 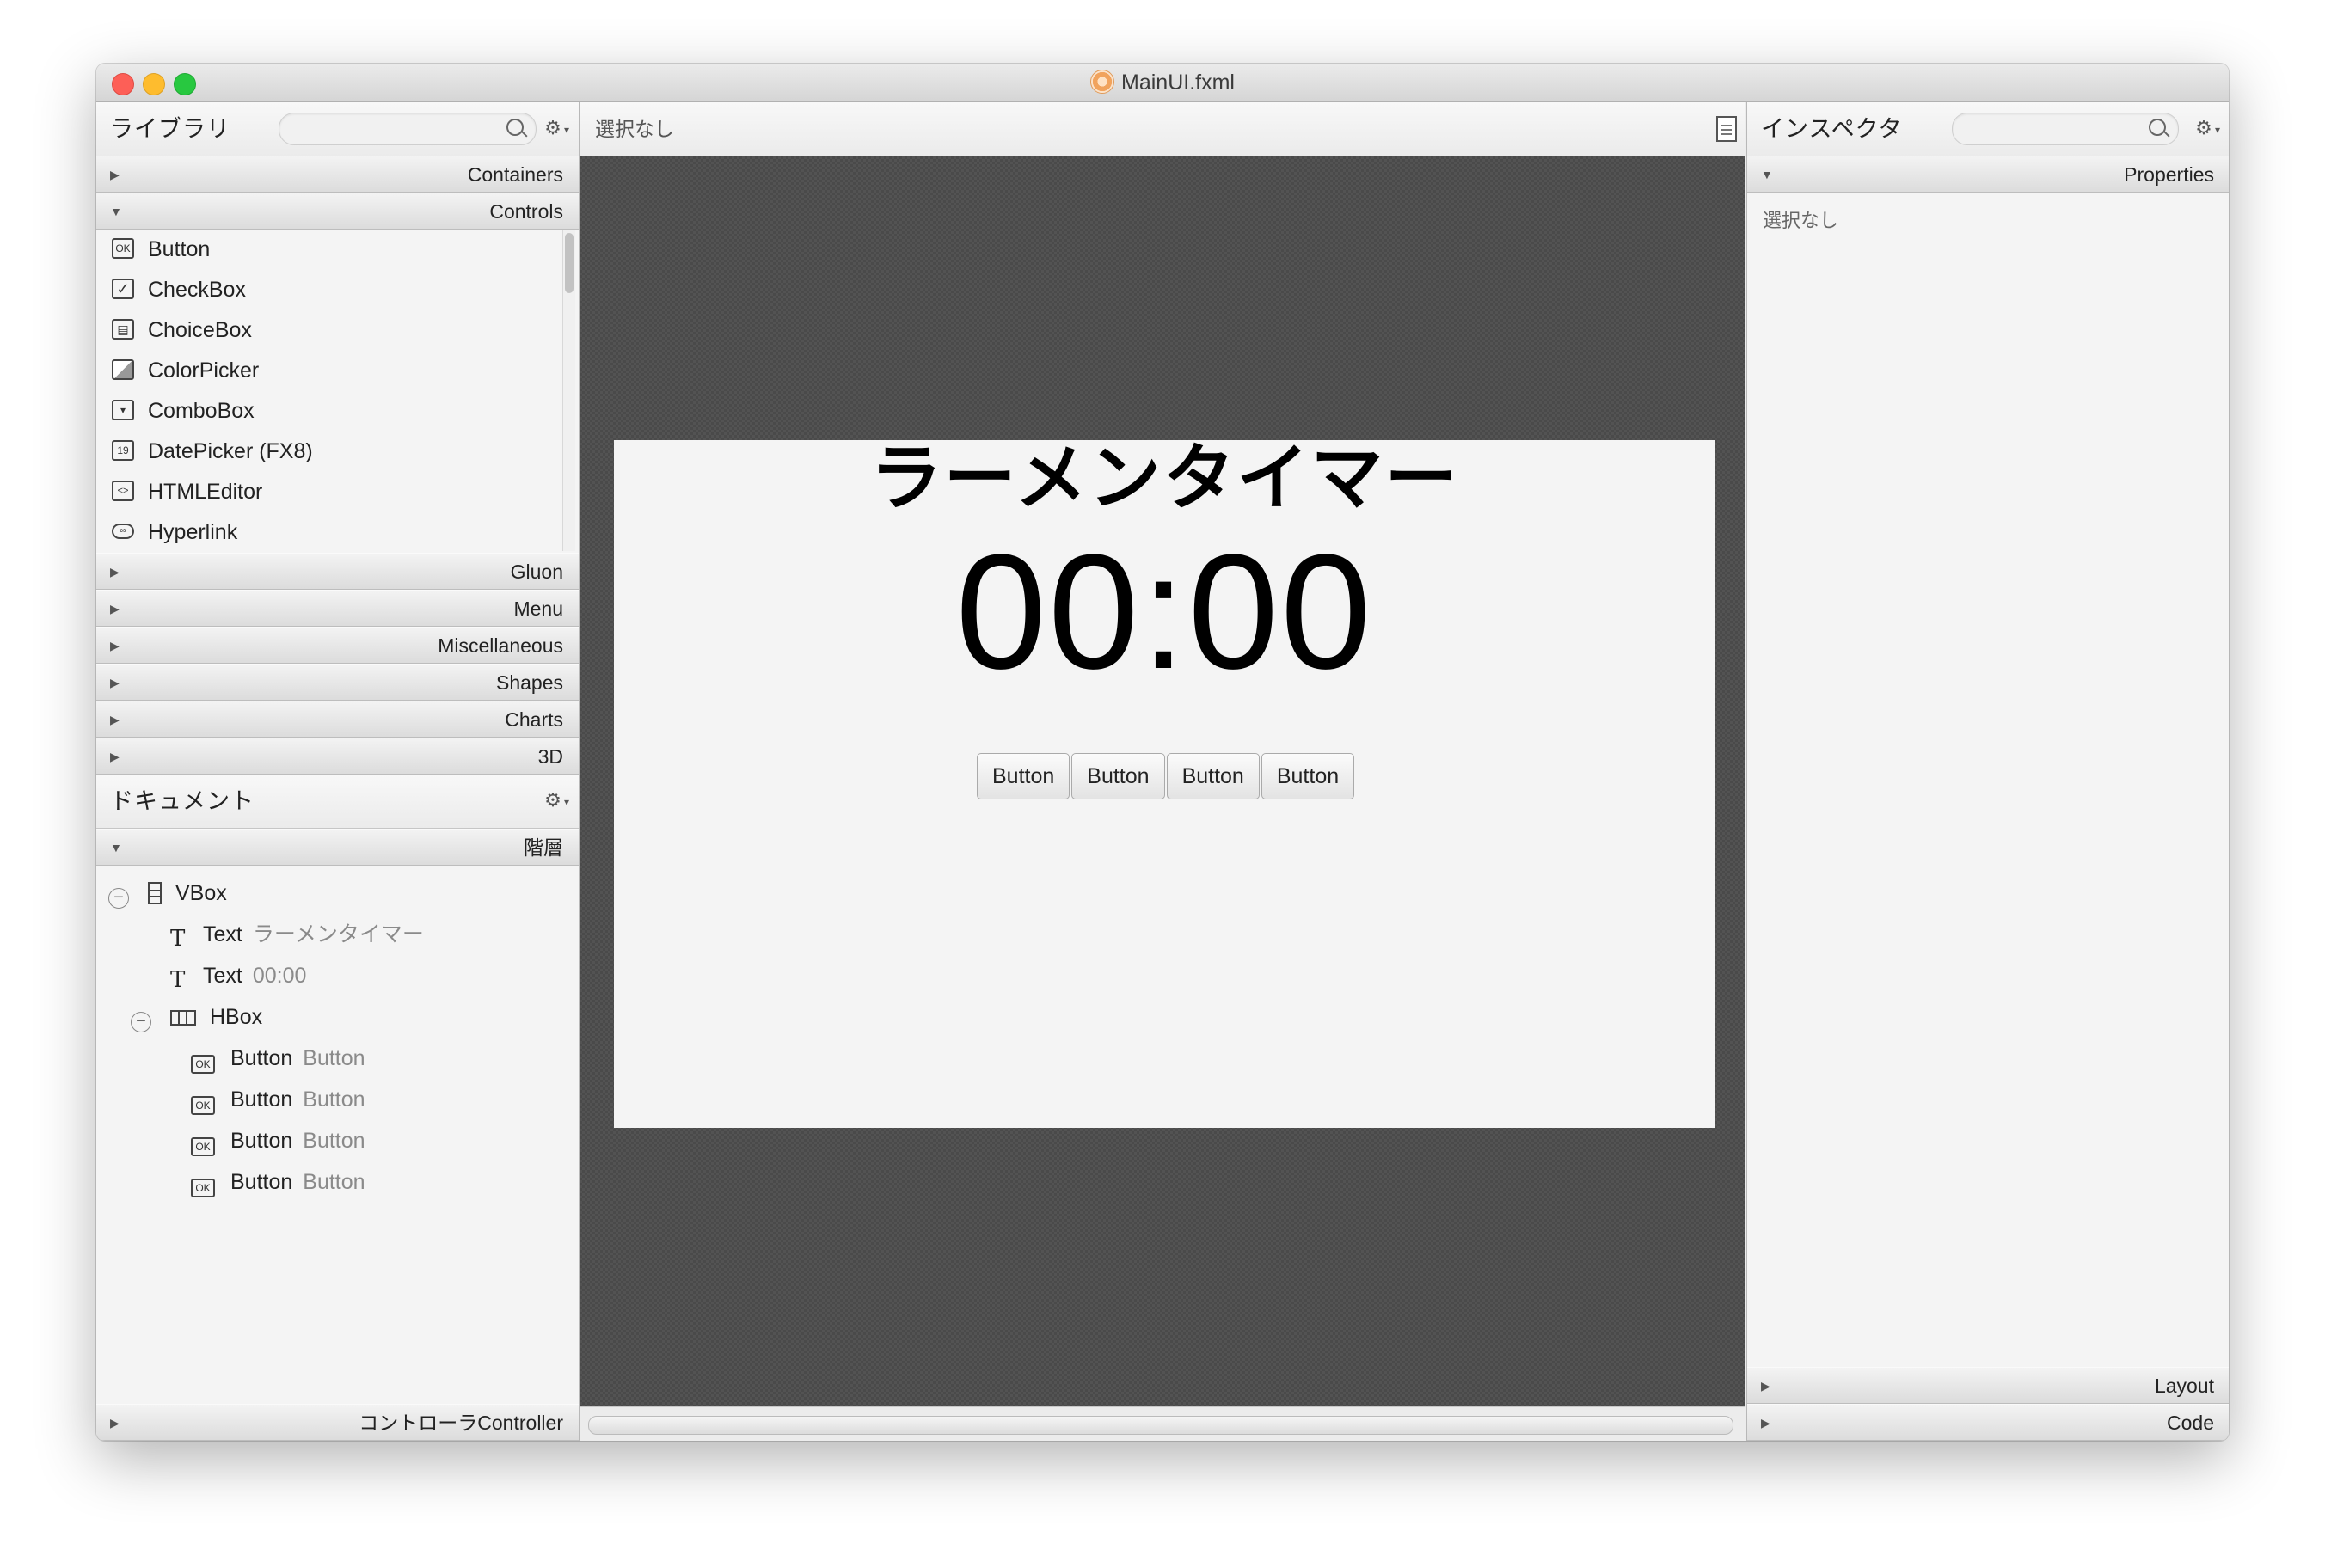 I want to click on library-item-label: DatePicker (FX8), so click(x=230, y=451).